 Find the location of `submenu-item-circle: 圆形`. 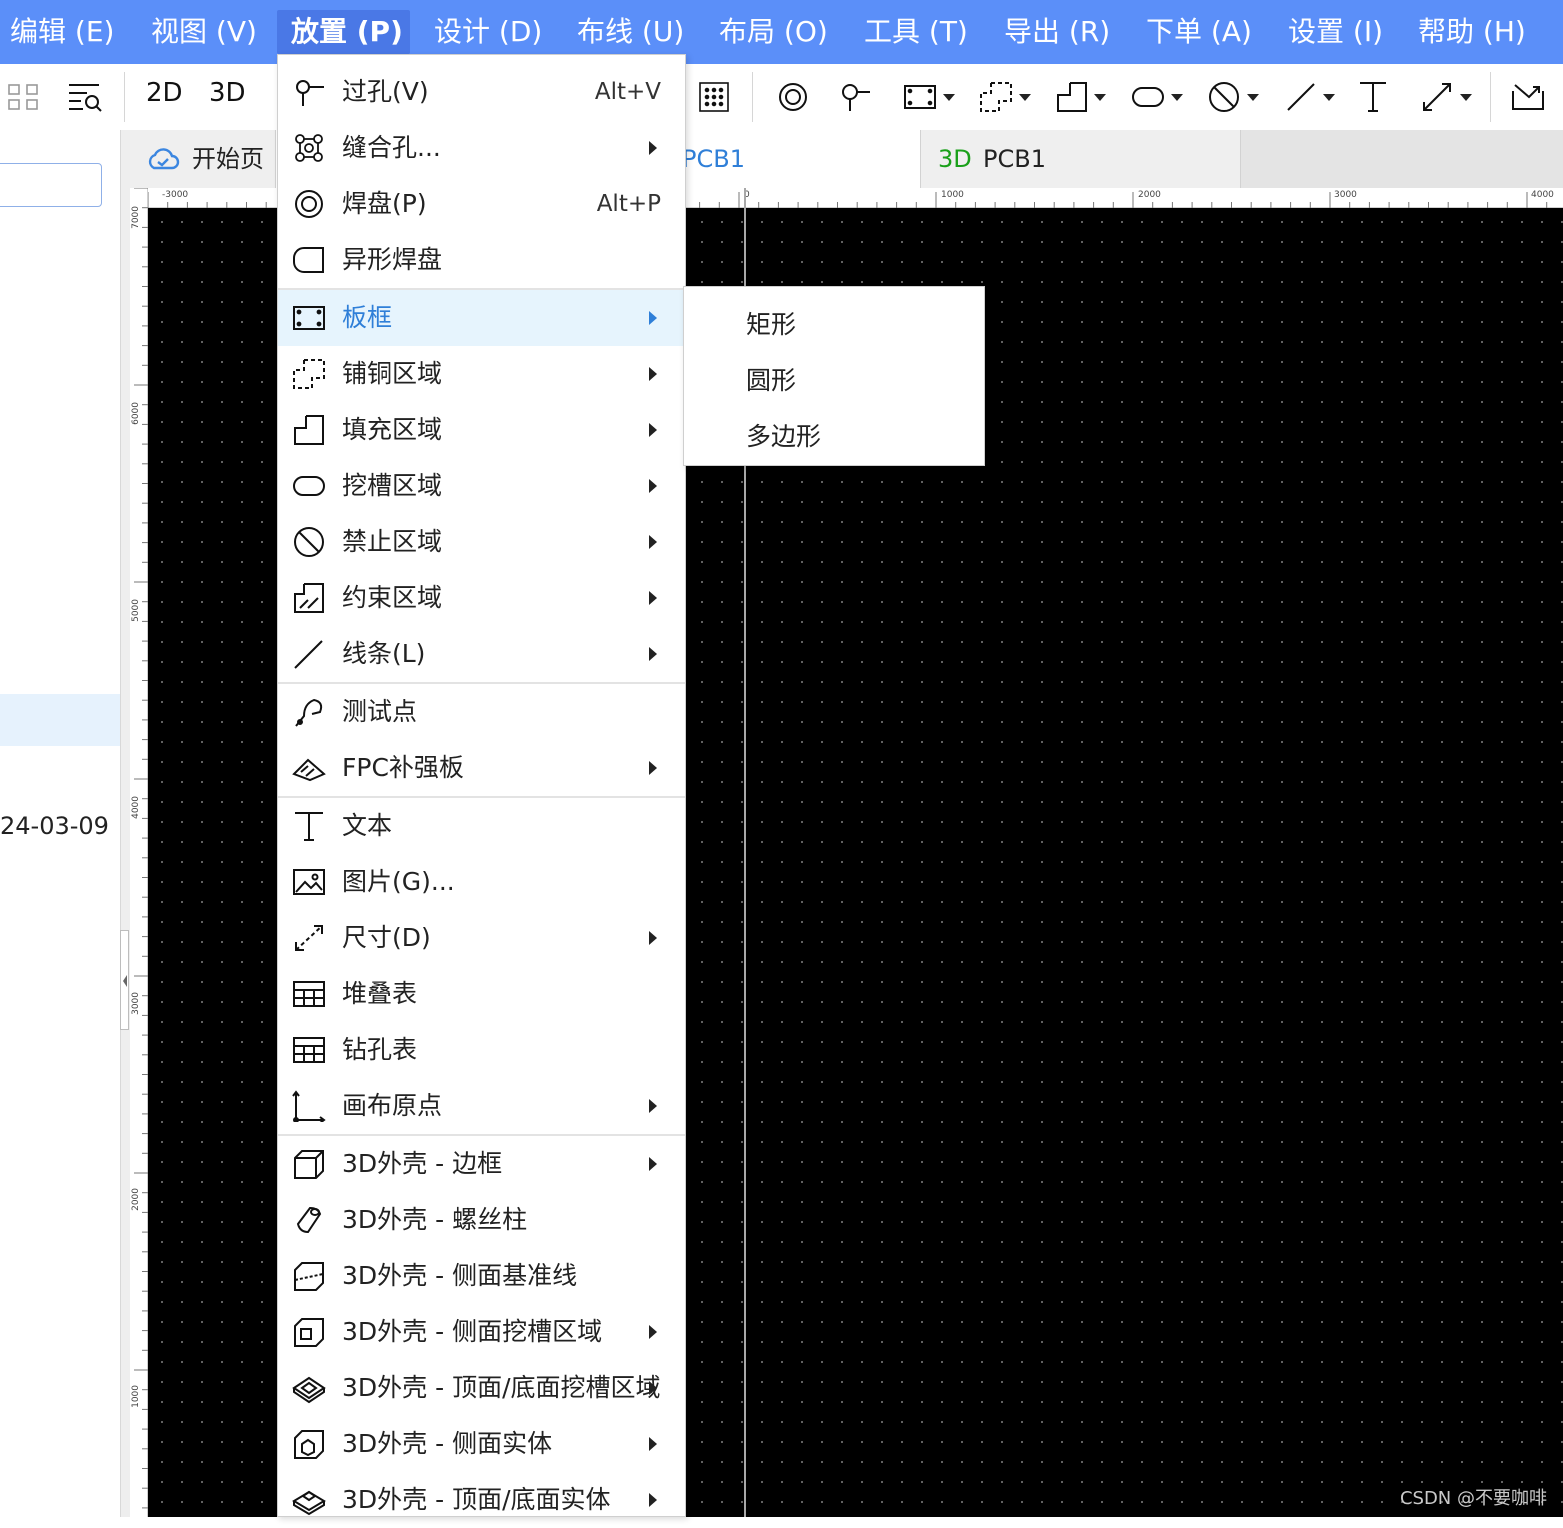

submenu-item-circle: 圆形 is located at coordinates (834, 381).